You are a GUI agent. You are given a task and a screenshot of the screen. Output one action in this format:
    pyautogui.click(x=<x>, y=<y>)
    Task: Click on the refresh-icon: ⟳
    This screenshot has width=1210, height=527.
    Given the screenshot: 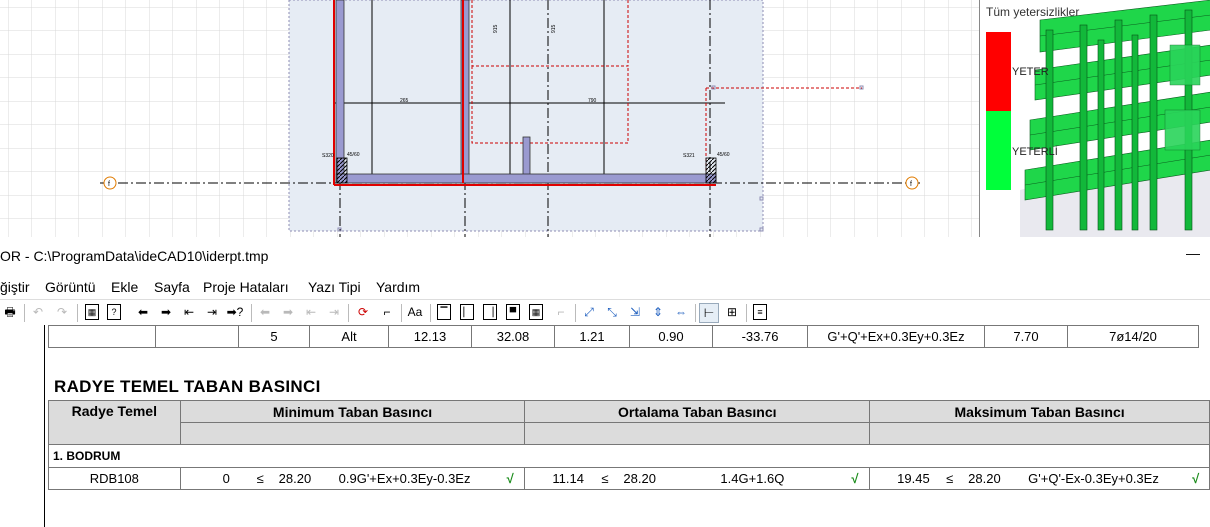 What is the action you would take?
    pyautogui.click(x=363, y=312)
    